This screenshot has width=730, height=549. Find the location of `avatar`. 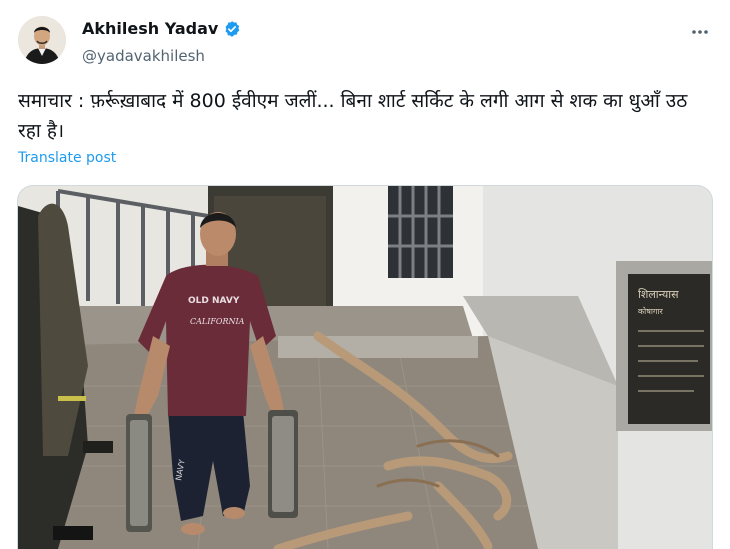

avatar is located at coordinates (42, 40).